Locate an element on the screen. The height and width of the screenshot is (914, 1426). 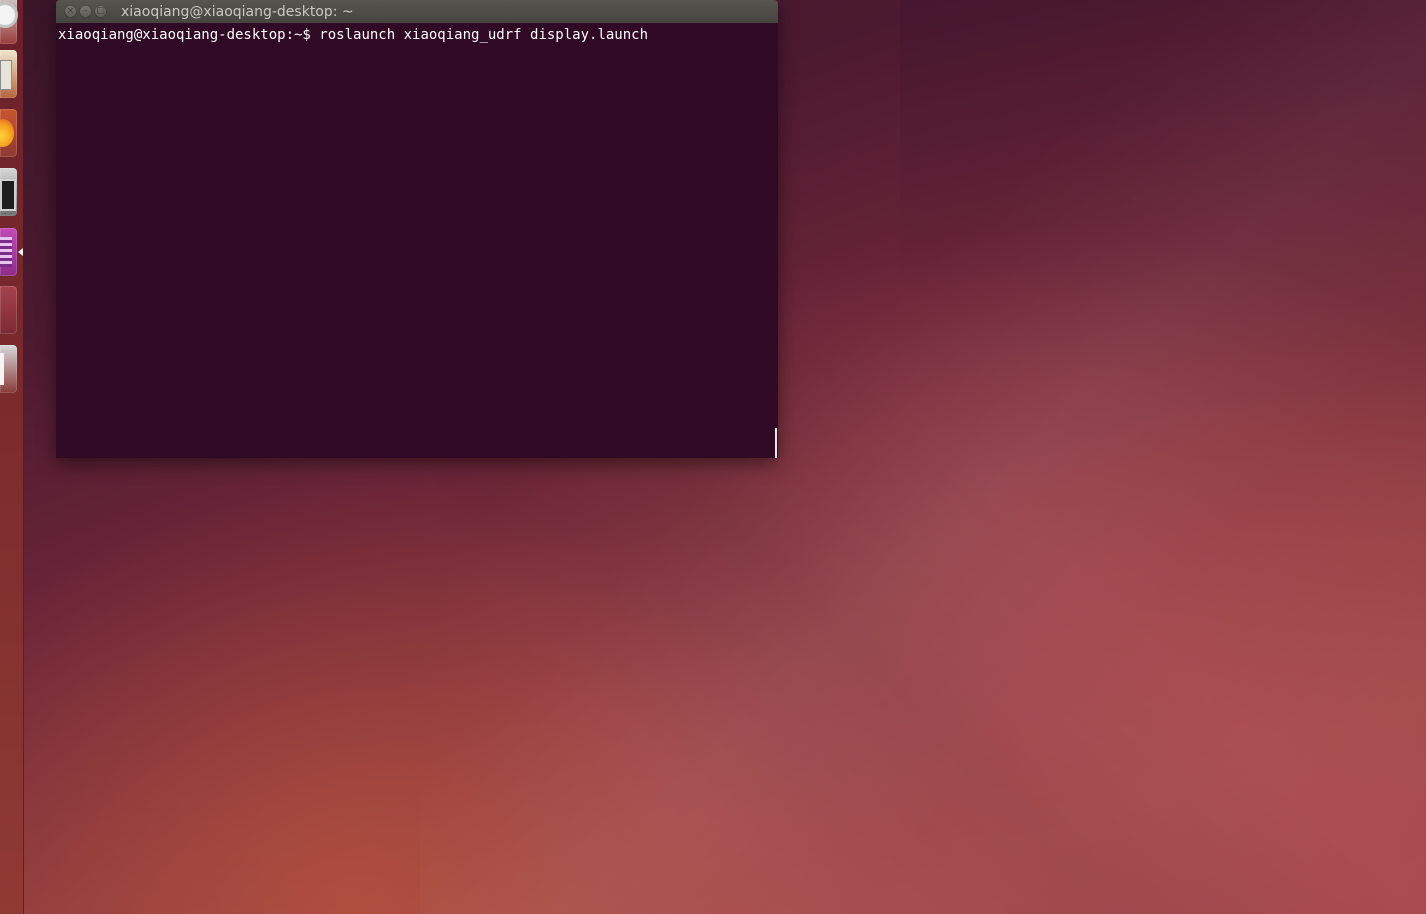
close-button: × is located at coordinates (70, 11).